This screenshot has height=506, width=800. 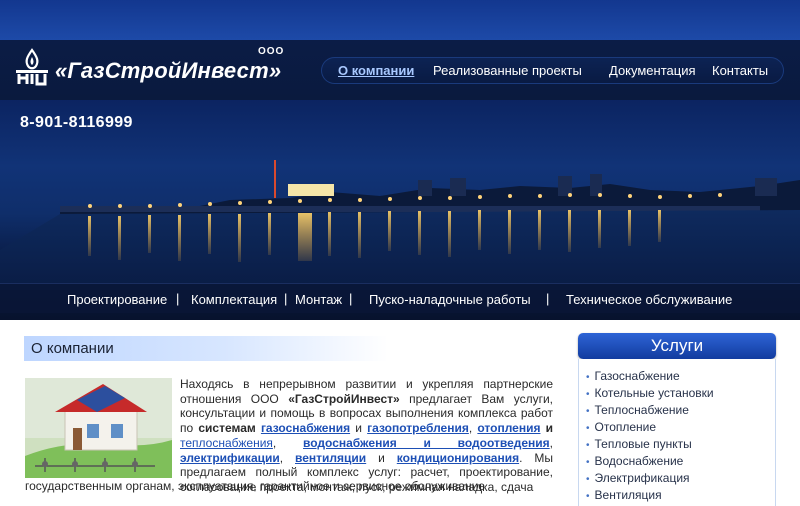 I want to click on service-label: Теплоснабжение, so click(x=641, y=410).